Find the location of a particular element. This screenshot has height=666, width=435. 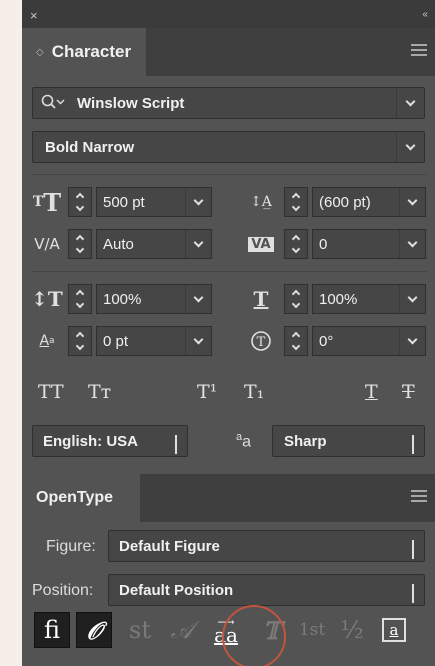

rotation-value: 0° is located at coordinates (326, 341).